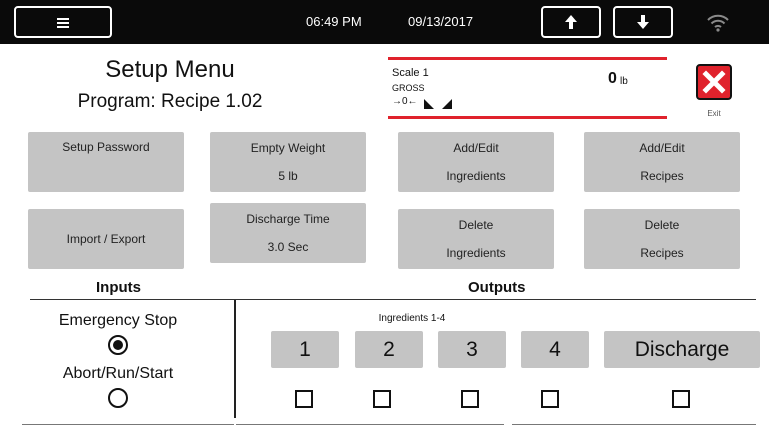  I want to click on clock-time: 06:49 PM, so click(334, 21).